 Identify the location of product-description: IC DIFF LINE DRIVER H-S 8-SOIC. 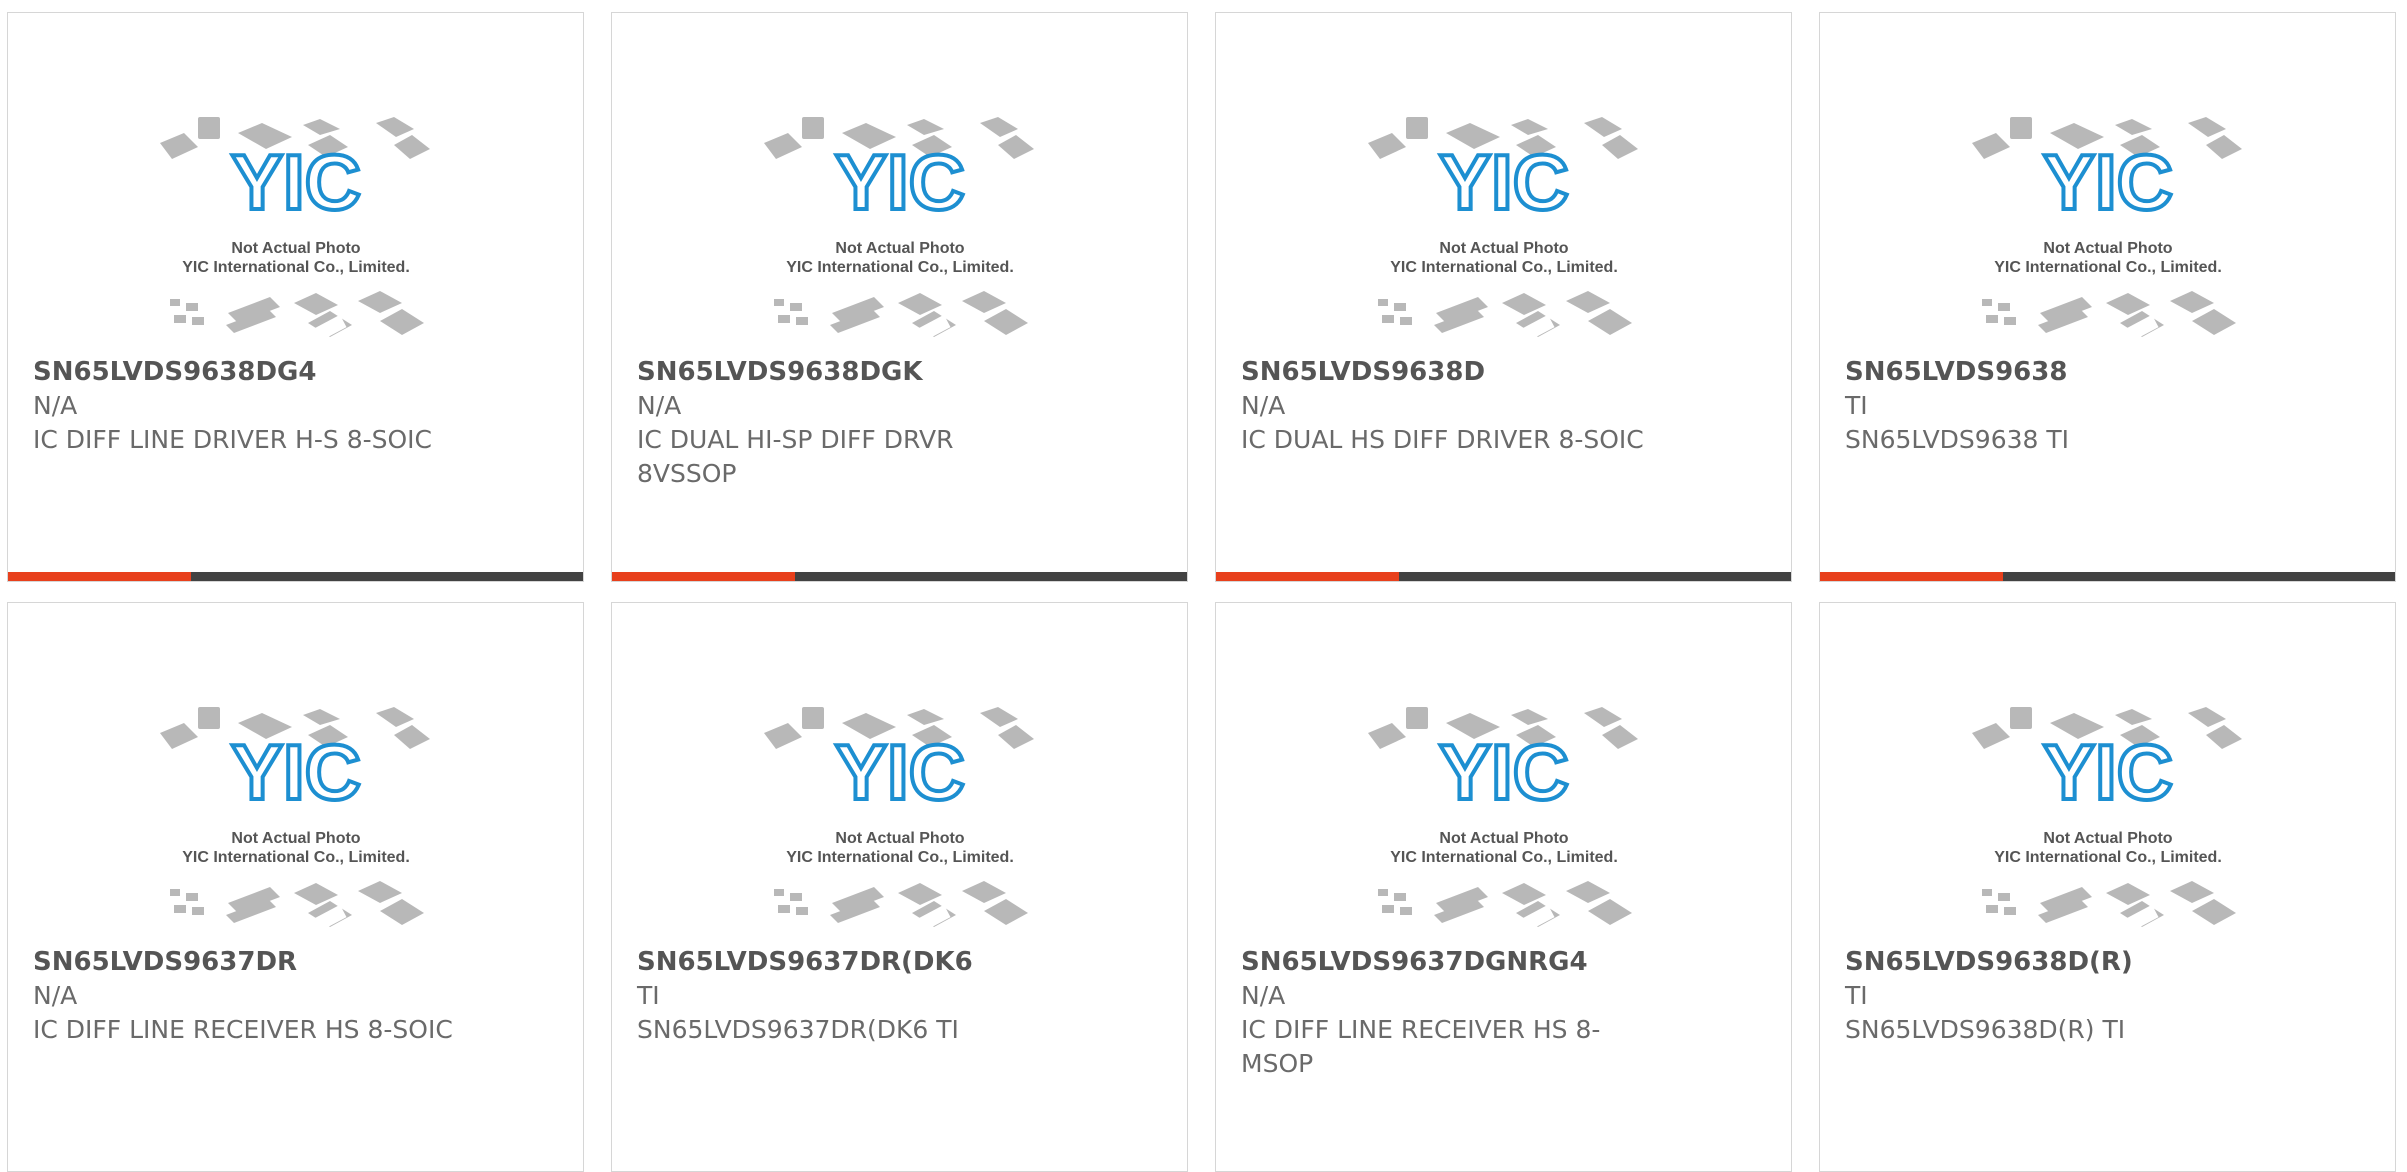
(232, 439).